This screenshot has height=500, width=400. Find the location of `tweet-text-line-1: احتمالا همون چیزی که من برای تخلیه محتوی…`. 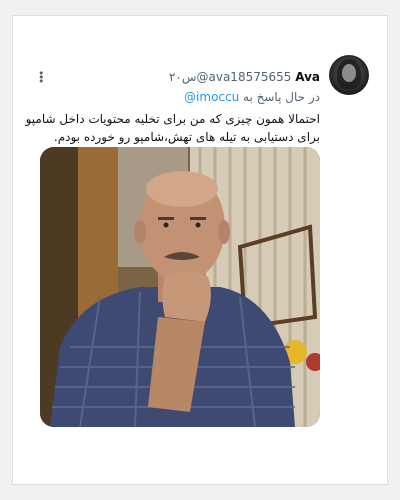

tweet-text-line-1: احتمالا همون چیزی که من برای تخلیه محتوی… is located at coordinates (172, 119).